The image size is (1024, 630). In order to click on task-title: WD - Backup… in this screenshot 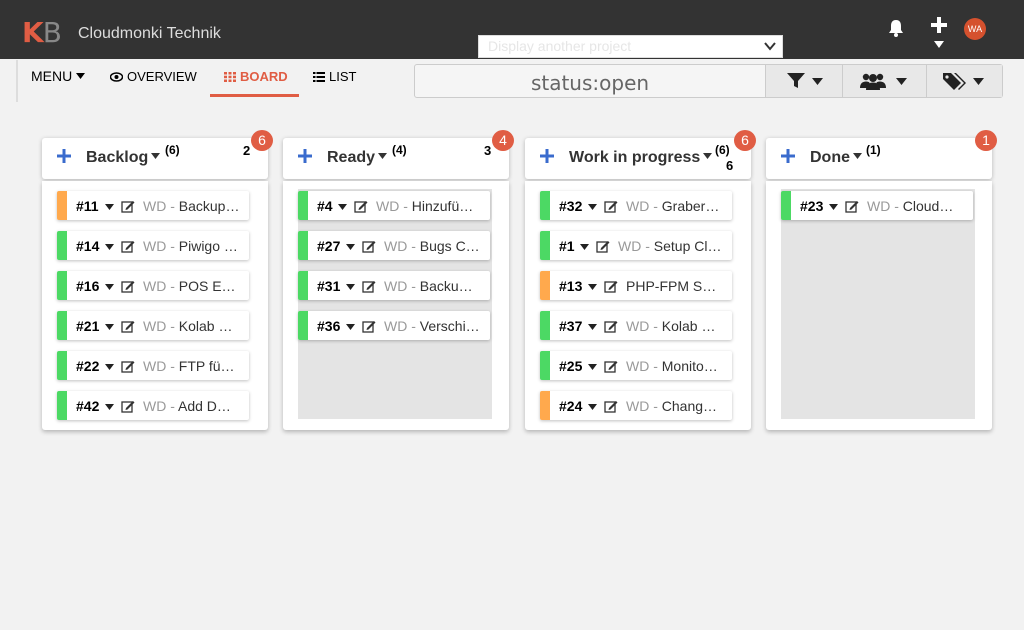, I will do `click(193, 206)`.